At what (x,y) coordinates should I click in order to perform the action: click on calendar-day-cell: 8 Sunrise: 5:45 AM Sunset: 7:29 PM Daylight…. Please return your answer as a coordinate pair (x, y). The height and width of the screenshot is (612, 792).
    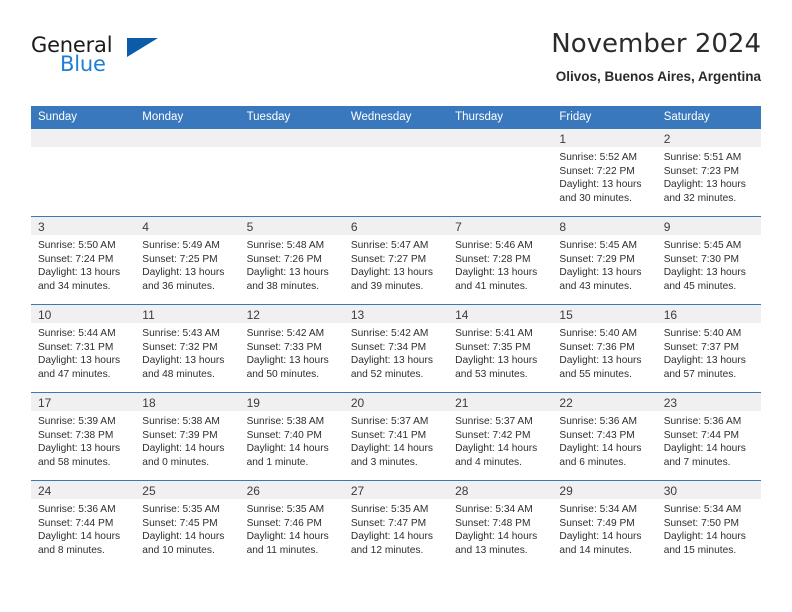
    Looking at the image, I should click on (604, 260).